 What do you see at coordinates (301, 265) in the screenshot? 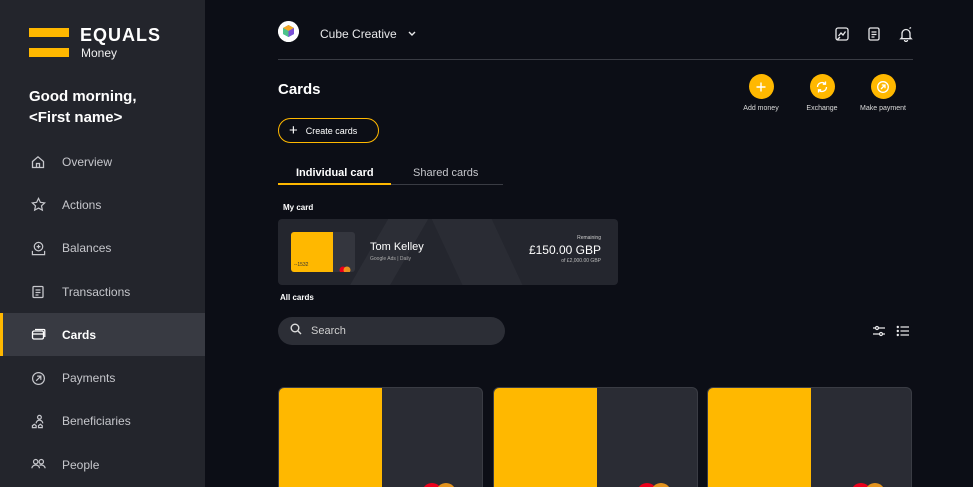
I see `card-last-digits: --1532` at bounding box center [301, 265].